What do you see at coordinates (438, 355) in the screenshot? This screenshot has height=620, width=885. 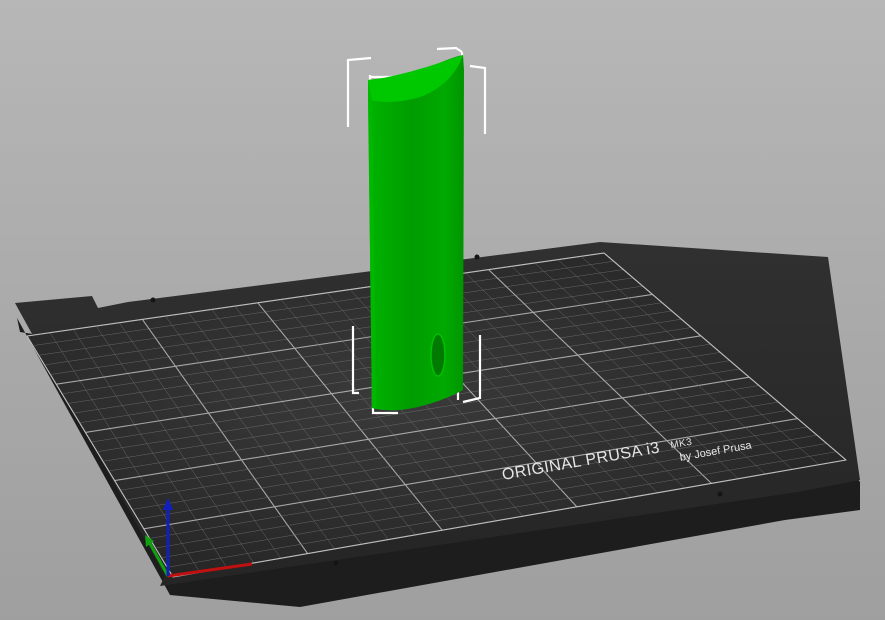 I see `model-hole` at bounding box center [438, 355].